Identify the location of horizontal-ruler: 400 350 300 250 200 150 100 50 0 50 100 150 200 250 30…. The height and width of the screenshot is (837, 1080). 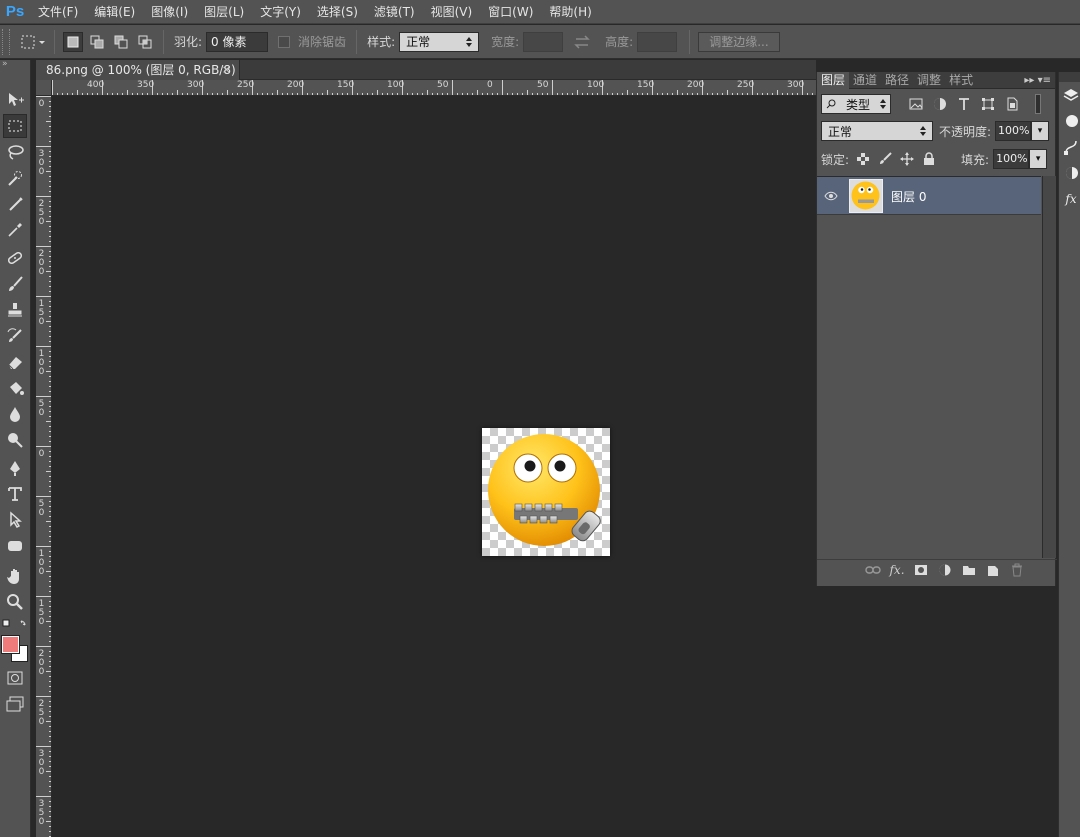
(434, 88).